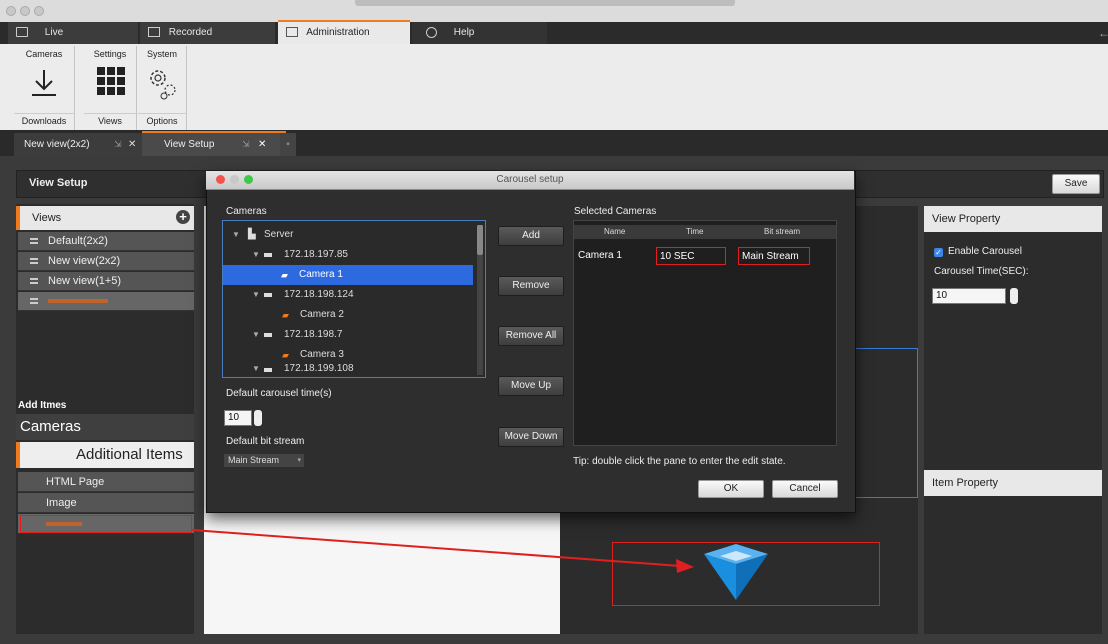  I want to click on tree-node-ip: ▼ 172.18.198.124, so click(355, 295).